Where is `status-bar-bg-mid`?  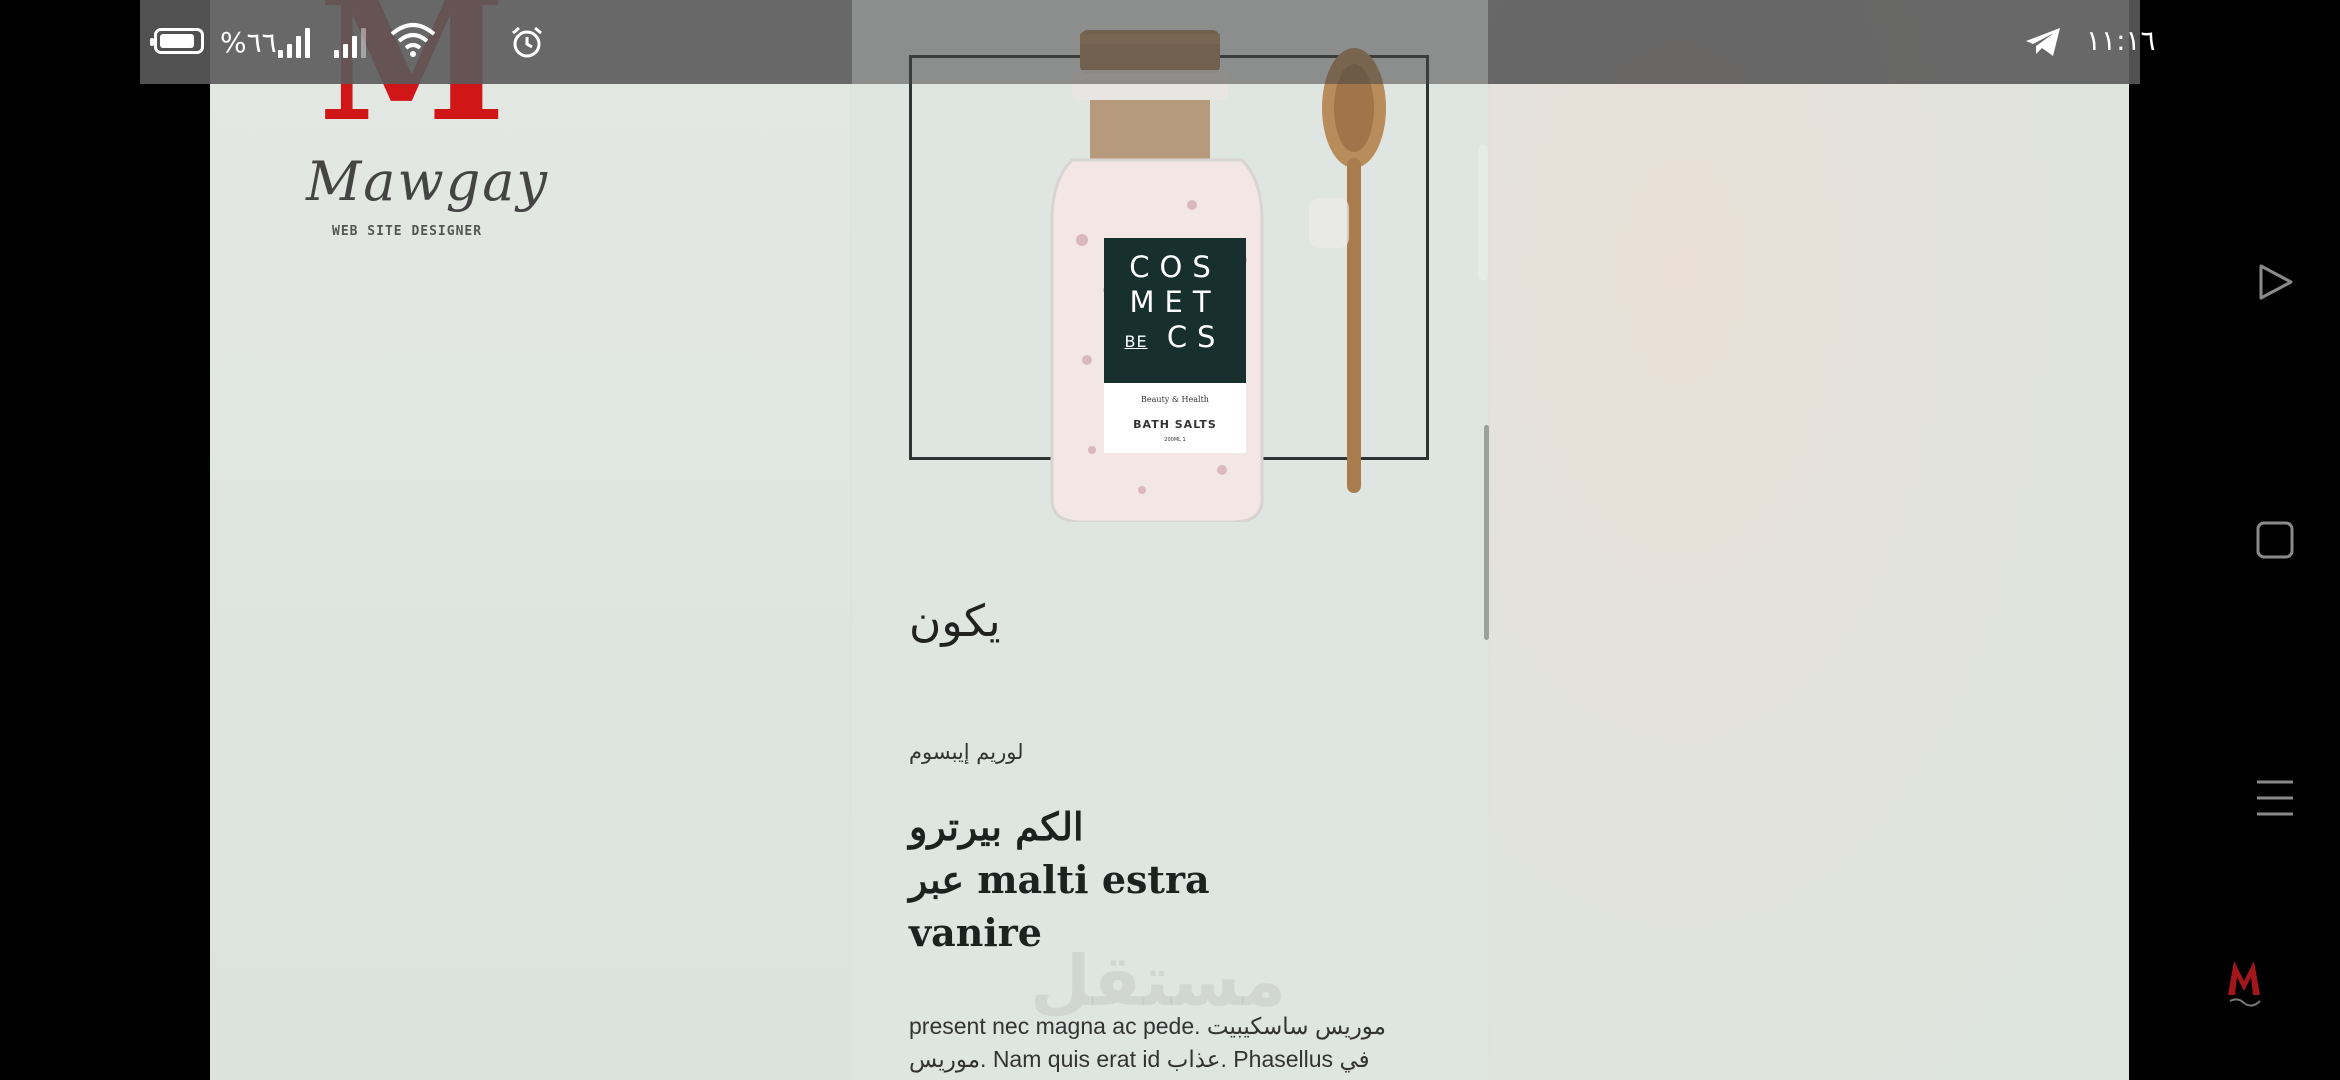
status-bar-bg-mid is located at coordinates (1170, 42).